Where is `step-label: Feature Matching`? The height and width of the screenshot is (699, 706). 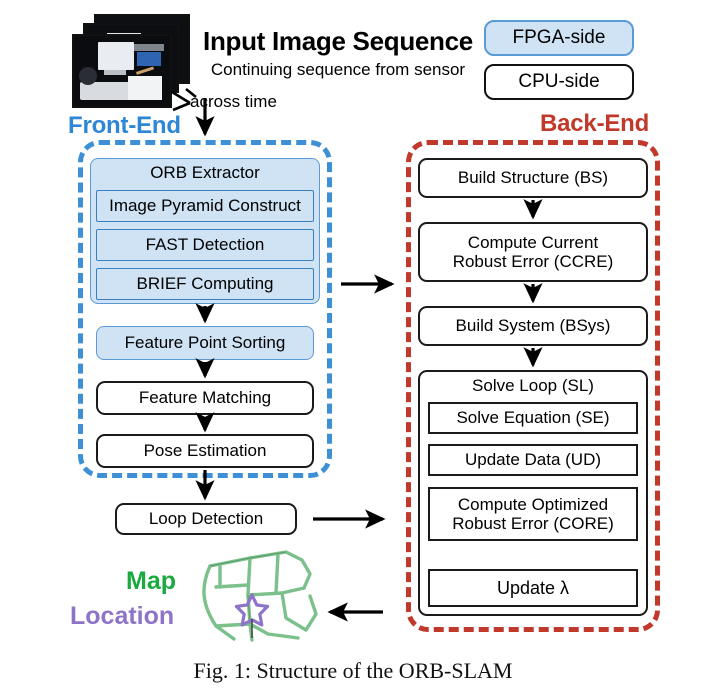
step-label: Feature Matching is located at coordinates (205, 398).